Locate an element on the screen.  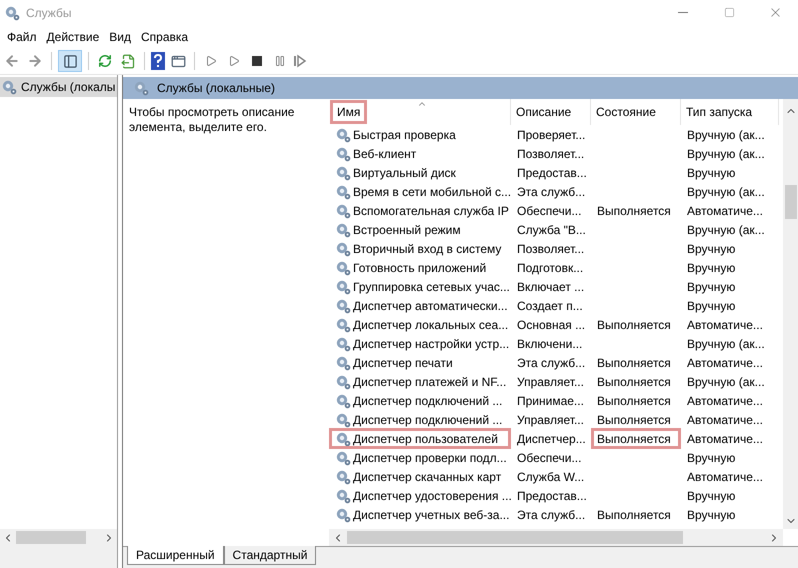
service-name-cell: Диспетчер скачанных карт is located at coordinates (420, 476).